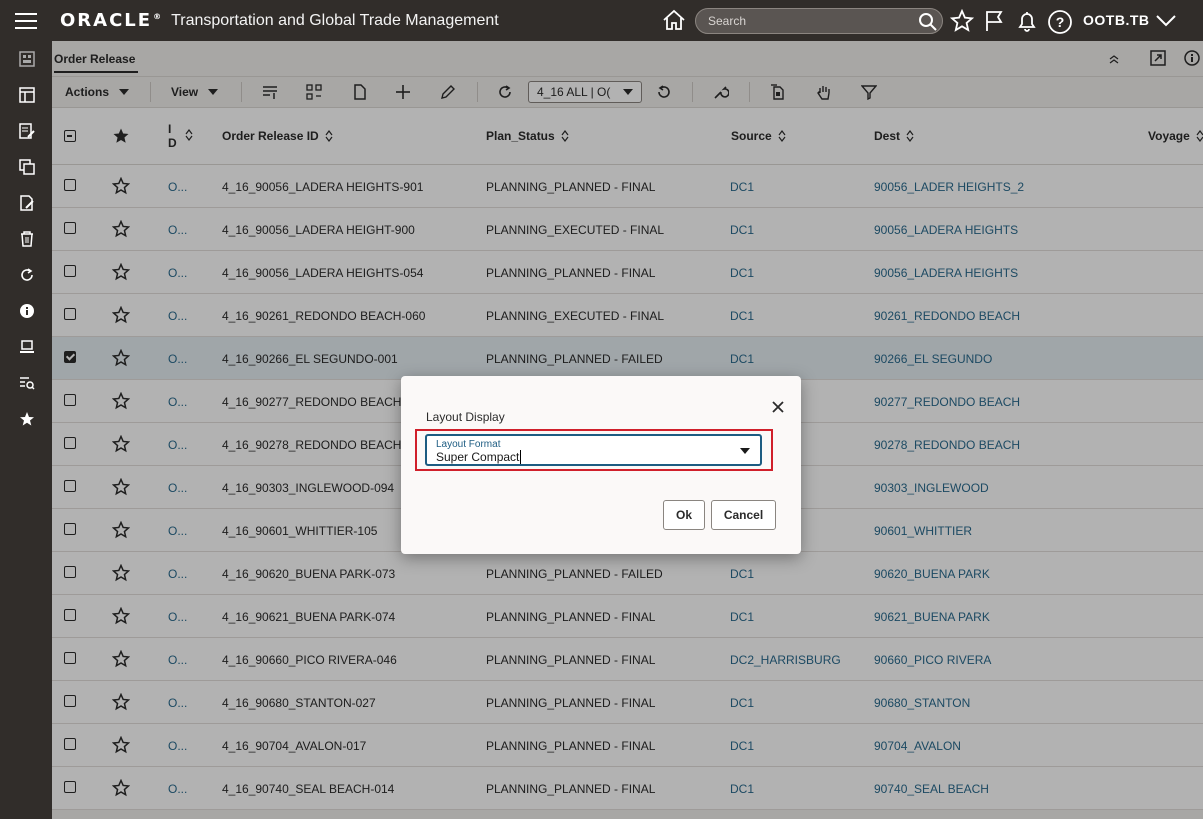 The width and height of the screenshot is (1203, 819). Describe the element at coordinates (27, 95) in the screenshot. I see `layout-icon` at that location.